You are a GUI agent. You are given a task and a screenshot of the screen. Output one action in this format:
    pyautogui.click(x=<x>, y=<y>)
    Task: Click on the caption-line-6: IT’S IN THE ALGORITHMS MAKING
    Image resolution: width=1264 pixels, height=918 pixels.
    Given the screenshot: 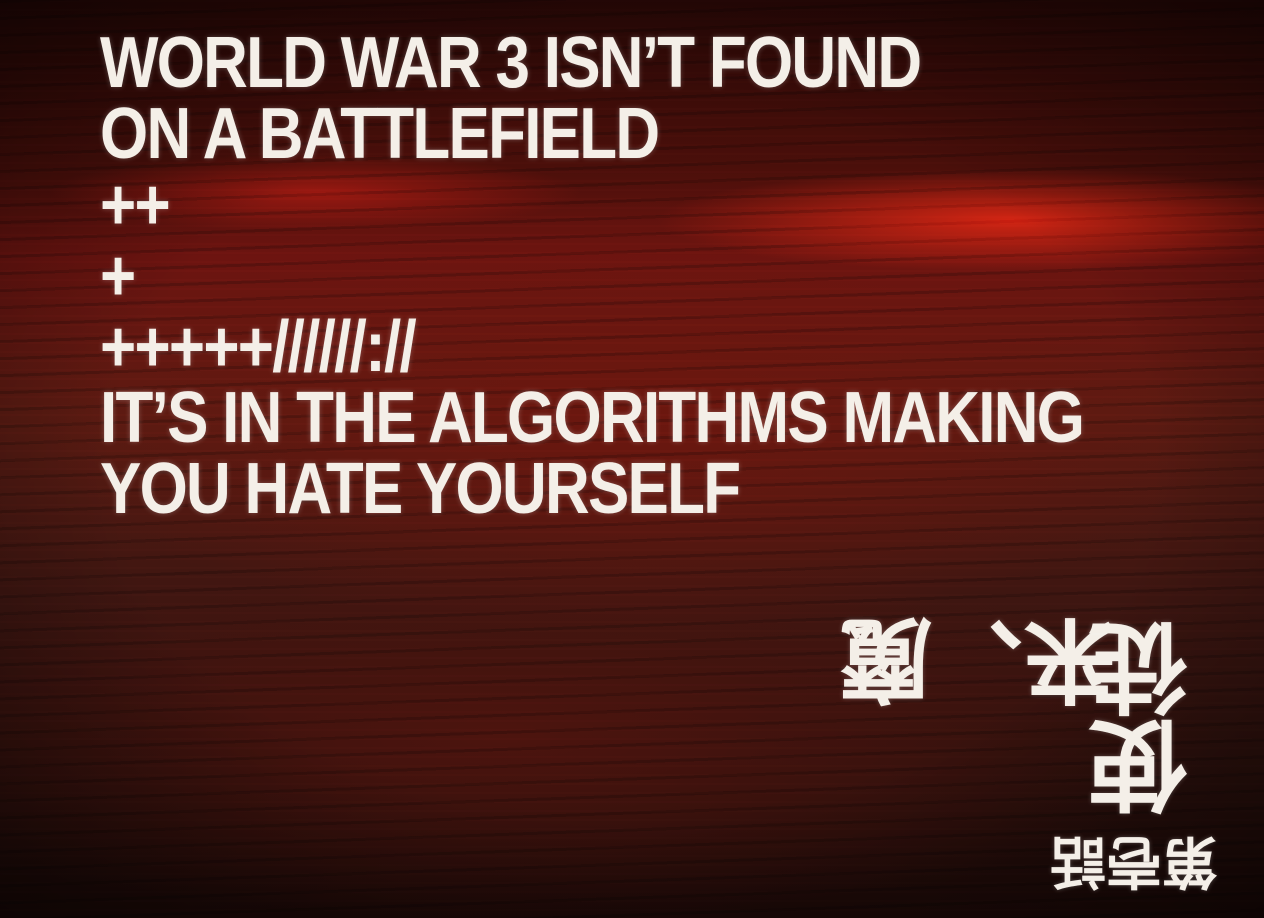 What is the action you would take?
    pyautogui.click(x=592, y=418)
    